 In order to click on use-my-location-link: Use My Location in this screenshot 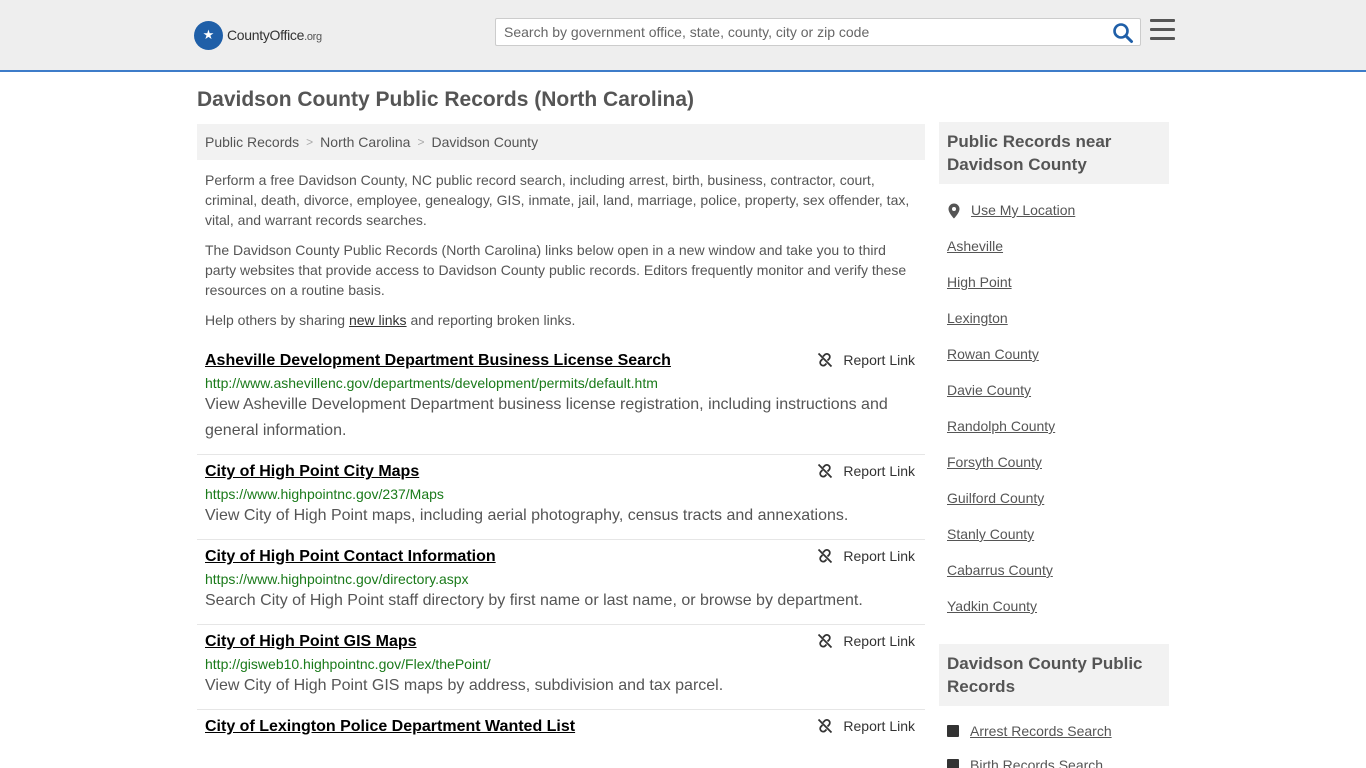, I will do `click(1057, 218)`.